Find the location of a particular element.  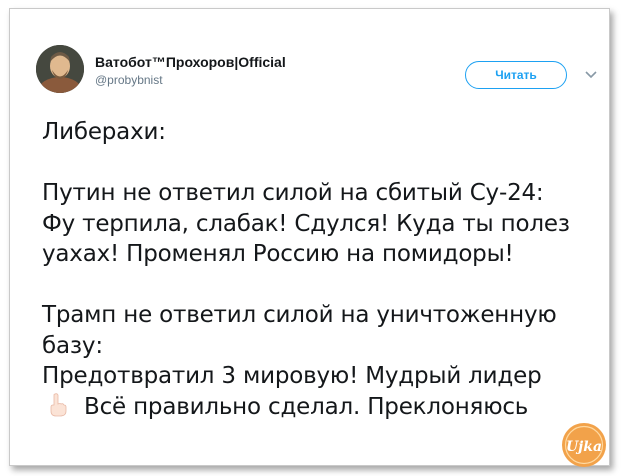

tweet-line: Путин не ответил силой на сбитый Су-24: is located at coordinates (293, 193).